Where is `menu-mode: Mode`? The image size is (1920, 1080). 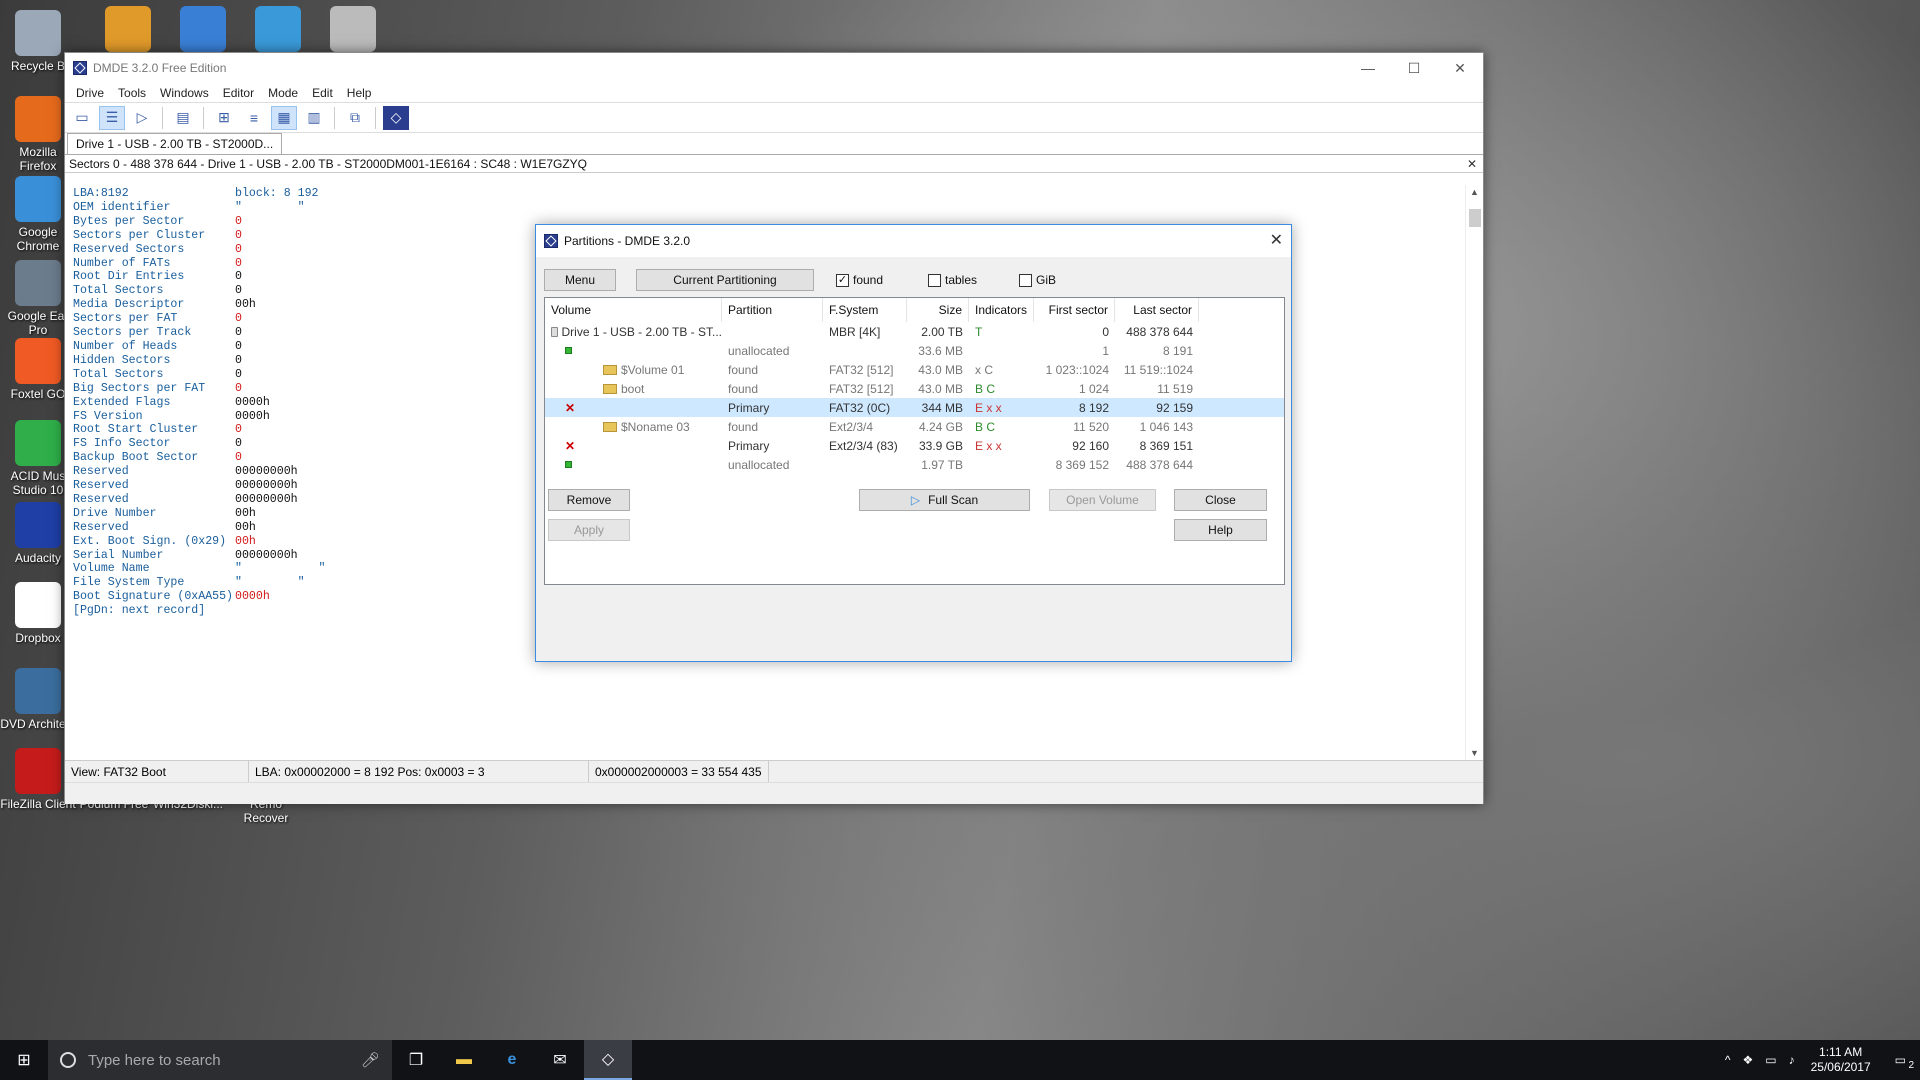
menu-mode: Mode is located at coordinates (283, 92).